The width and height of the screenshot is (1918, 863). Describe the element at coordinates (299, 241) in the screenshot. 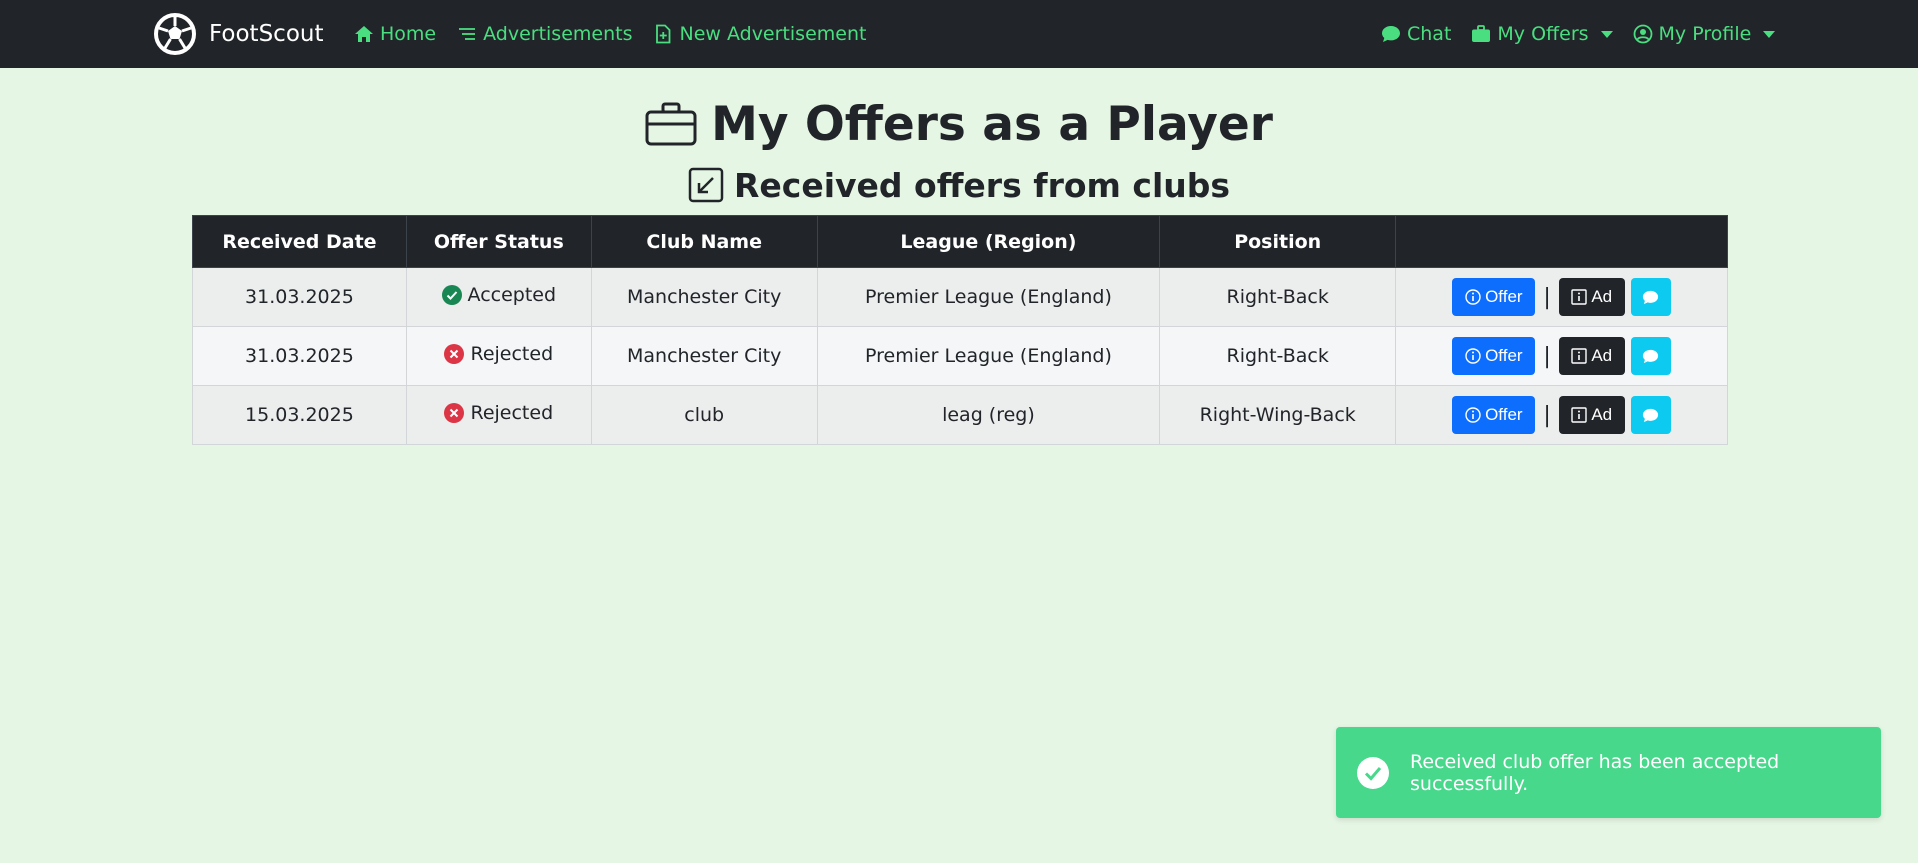

I see `column-header: Received Date` at that location.